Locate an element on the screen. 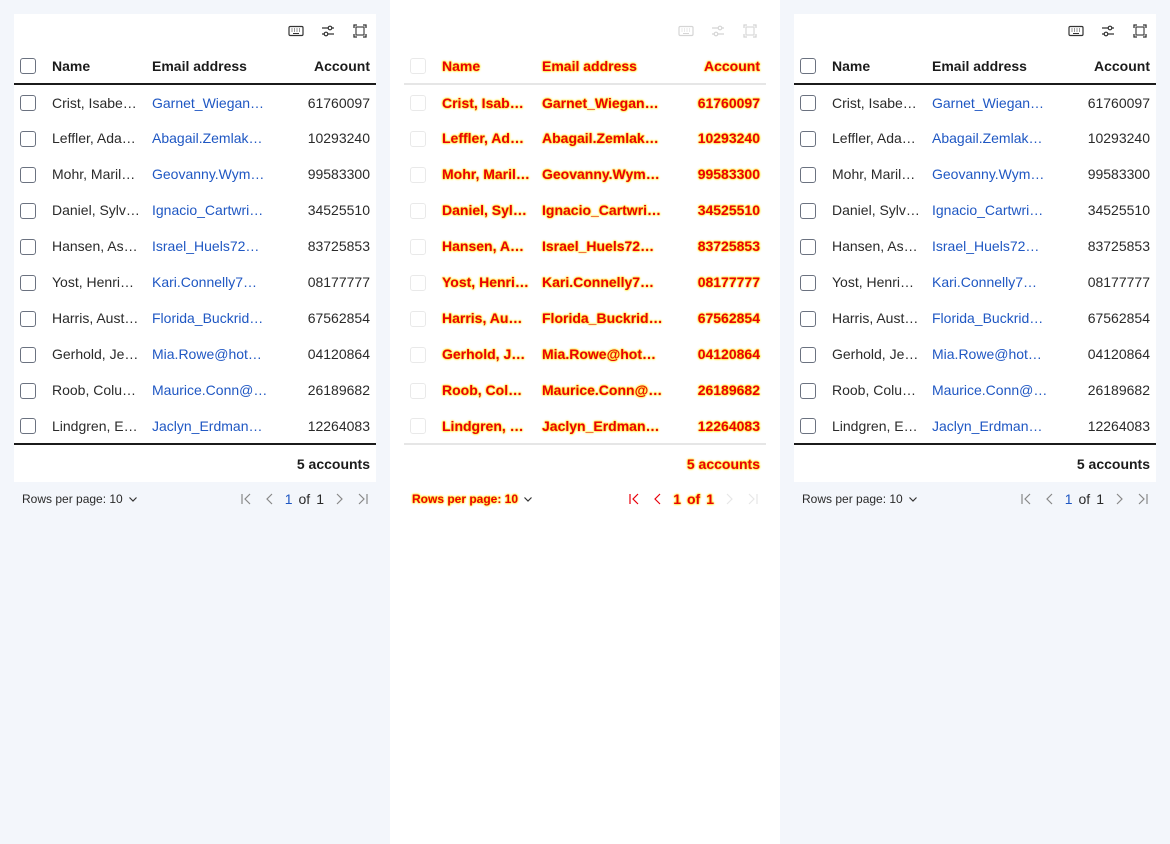  table-row: Lindgren, E… Jaclyn_Erdman… 12264083 is located at coordinates (195, 426).